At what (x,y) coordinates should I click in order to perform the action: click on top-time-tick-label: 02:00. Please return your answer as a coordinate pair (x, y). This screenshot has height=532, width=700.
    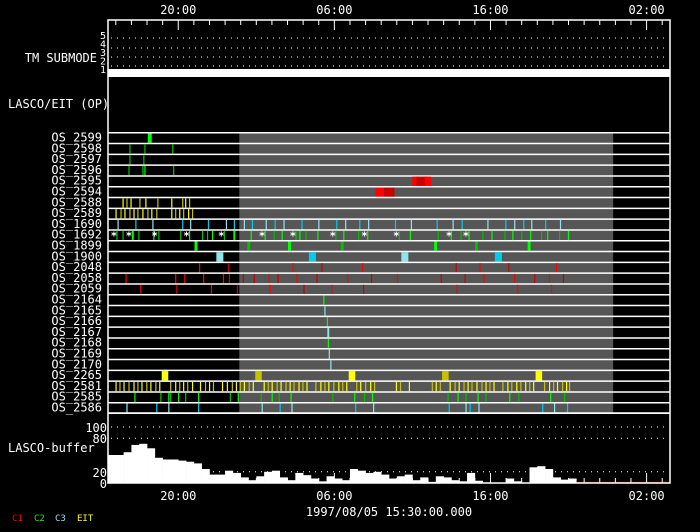
    Looking at the image, I should click on (647, 10).